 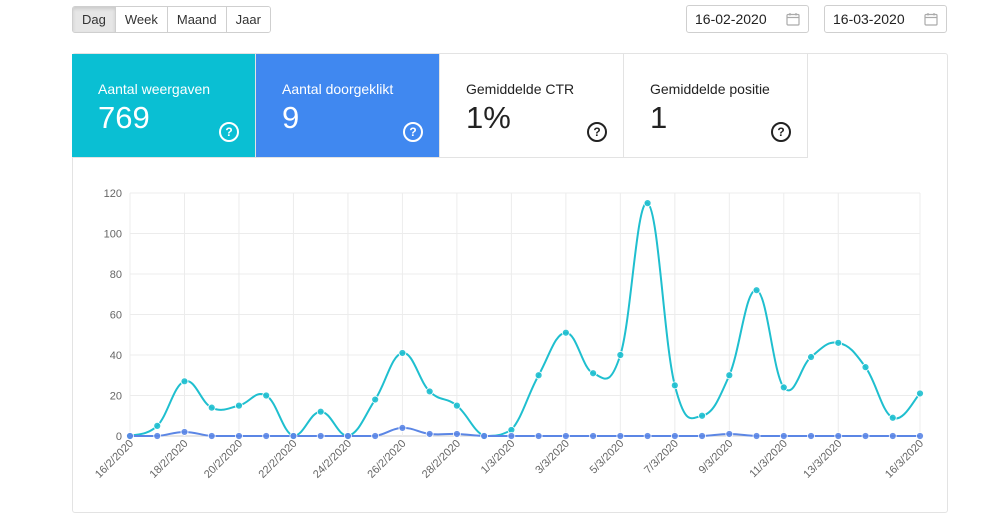 What do you see at coordinates (197, 19) in the screenshot?
I see `range-button-maand: Maand` at bounding box center [197, 19].